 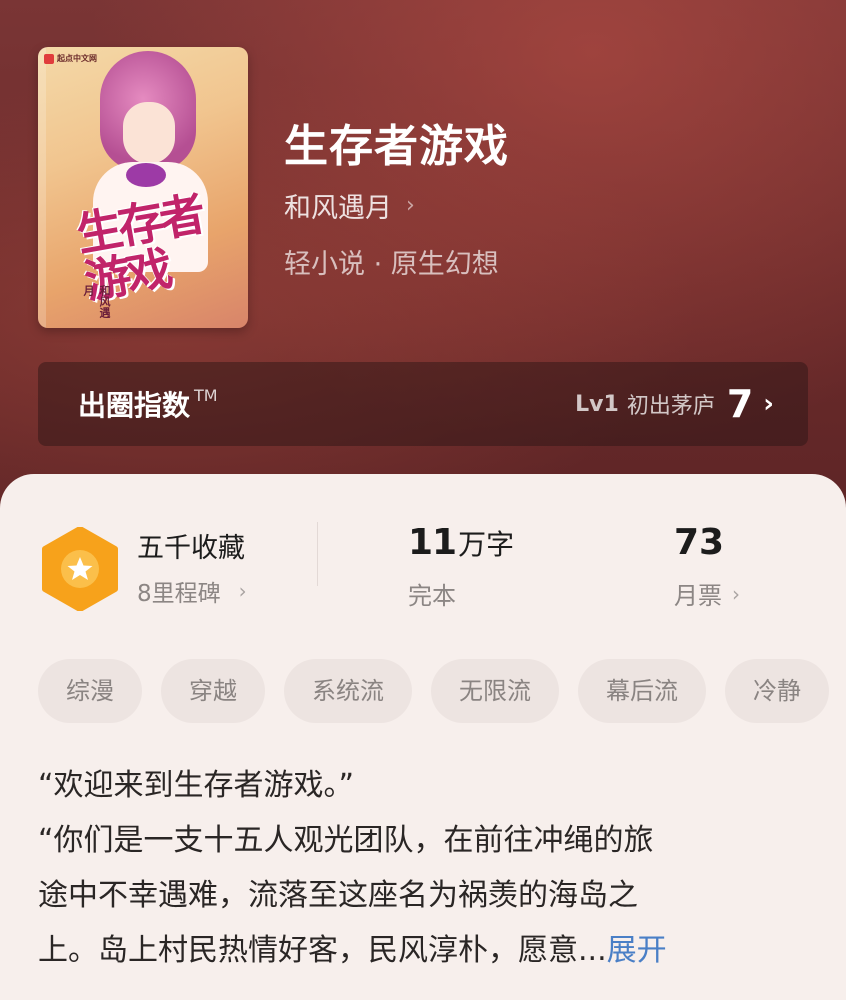 What do you see at coordinates (338, 208) in the screenshot?
I see `author-name: 和风遇月` at bounding box center [338, 208].